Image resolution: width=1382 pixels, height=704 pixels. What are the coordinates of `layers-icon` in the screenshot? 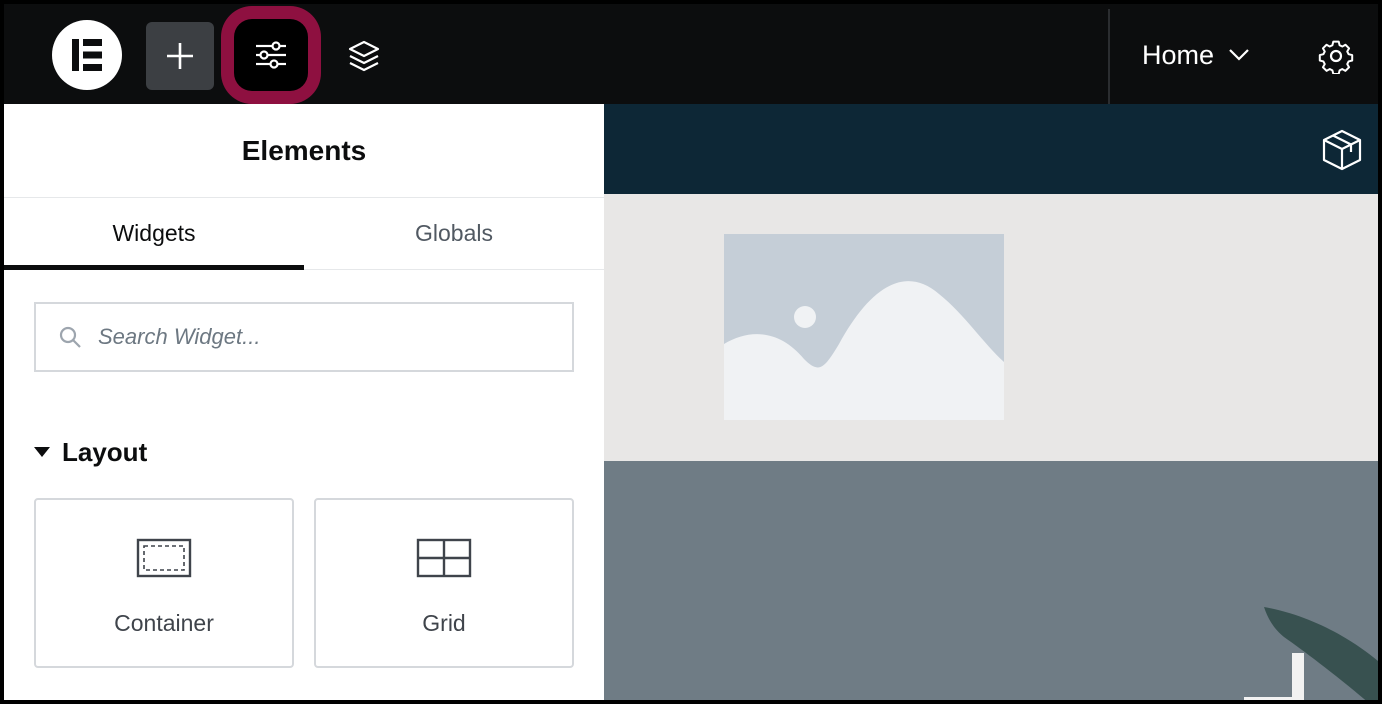 It's located at (364, 56).